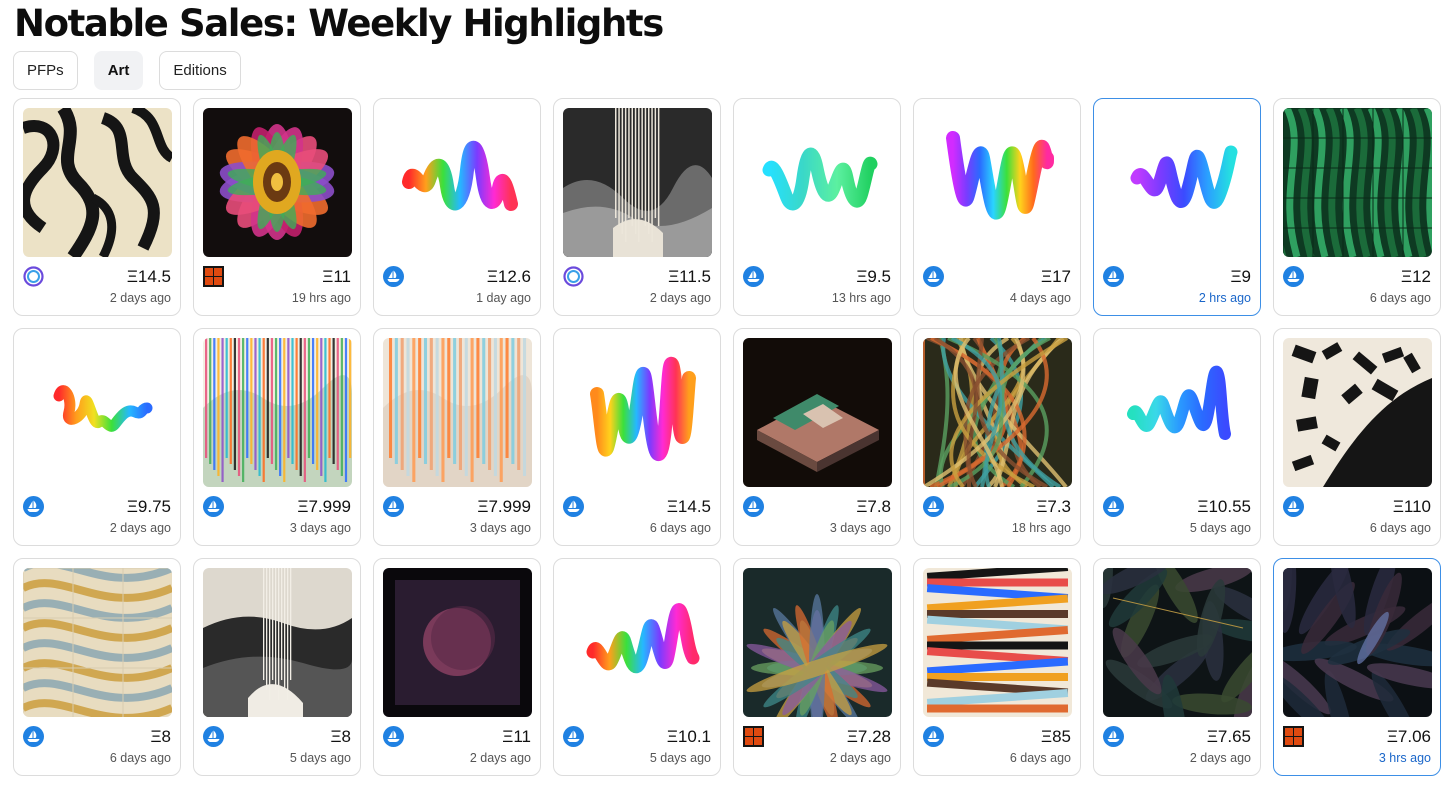 The image size is (1456, 804). I want to click on sale-card: Ξ17 4 days ago, so click(997, 207).